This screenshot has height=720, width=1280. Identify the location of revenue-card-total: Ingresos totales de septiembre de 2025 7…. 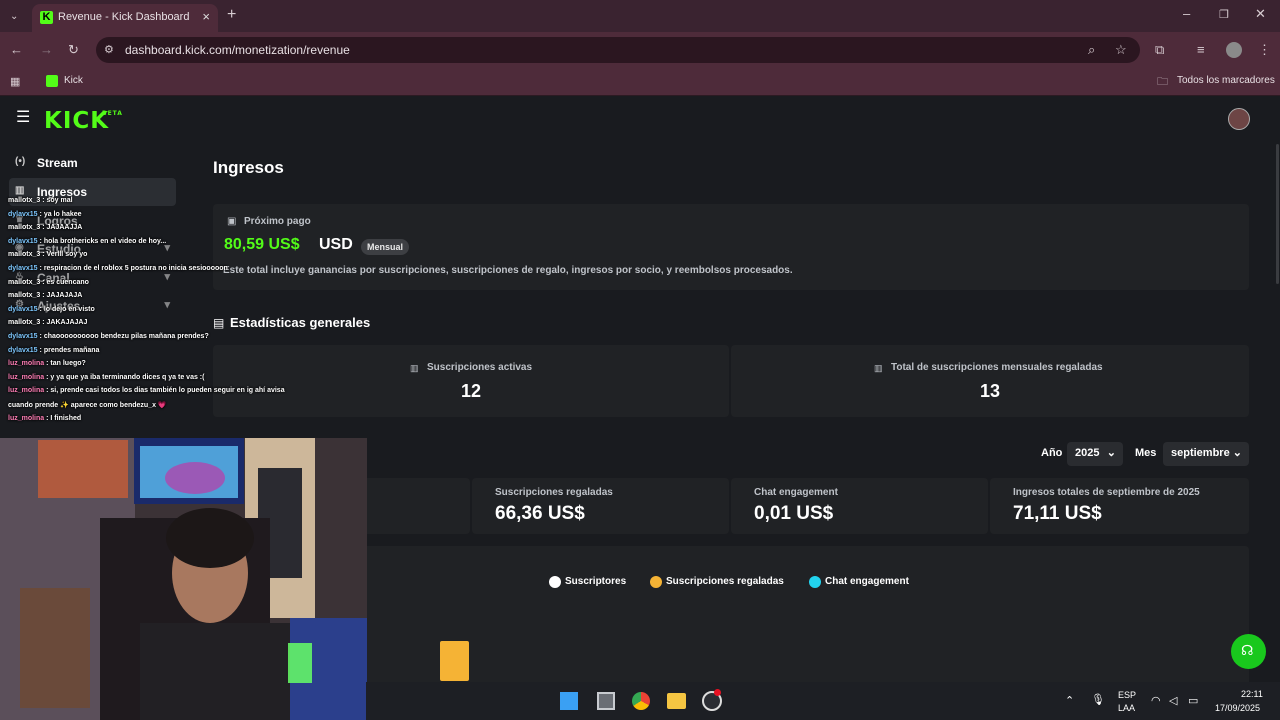
(1119, 506).